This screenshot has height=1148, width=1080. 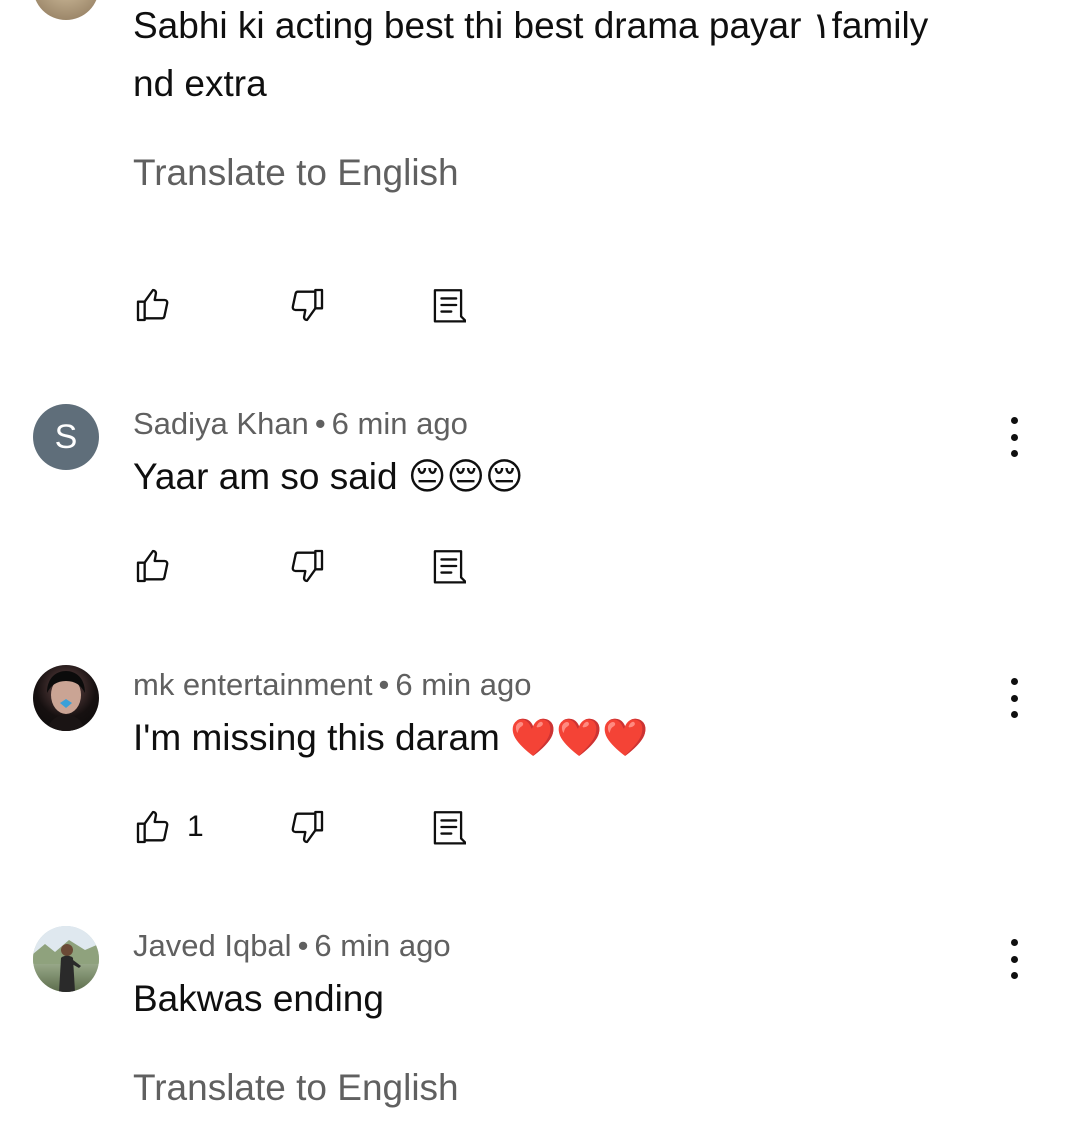 What do you see at coordinates (221, 423) in the screenshot?
I see `author-name: Sadiya Khan` at bounding box center [221, 423].